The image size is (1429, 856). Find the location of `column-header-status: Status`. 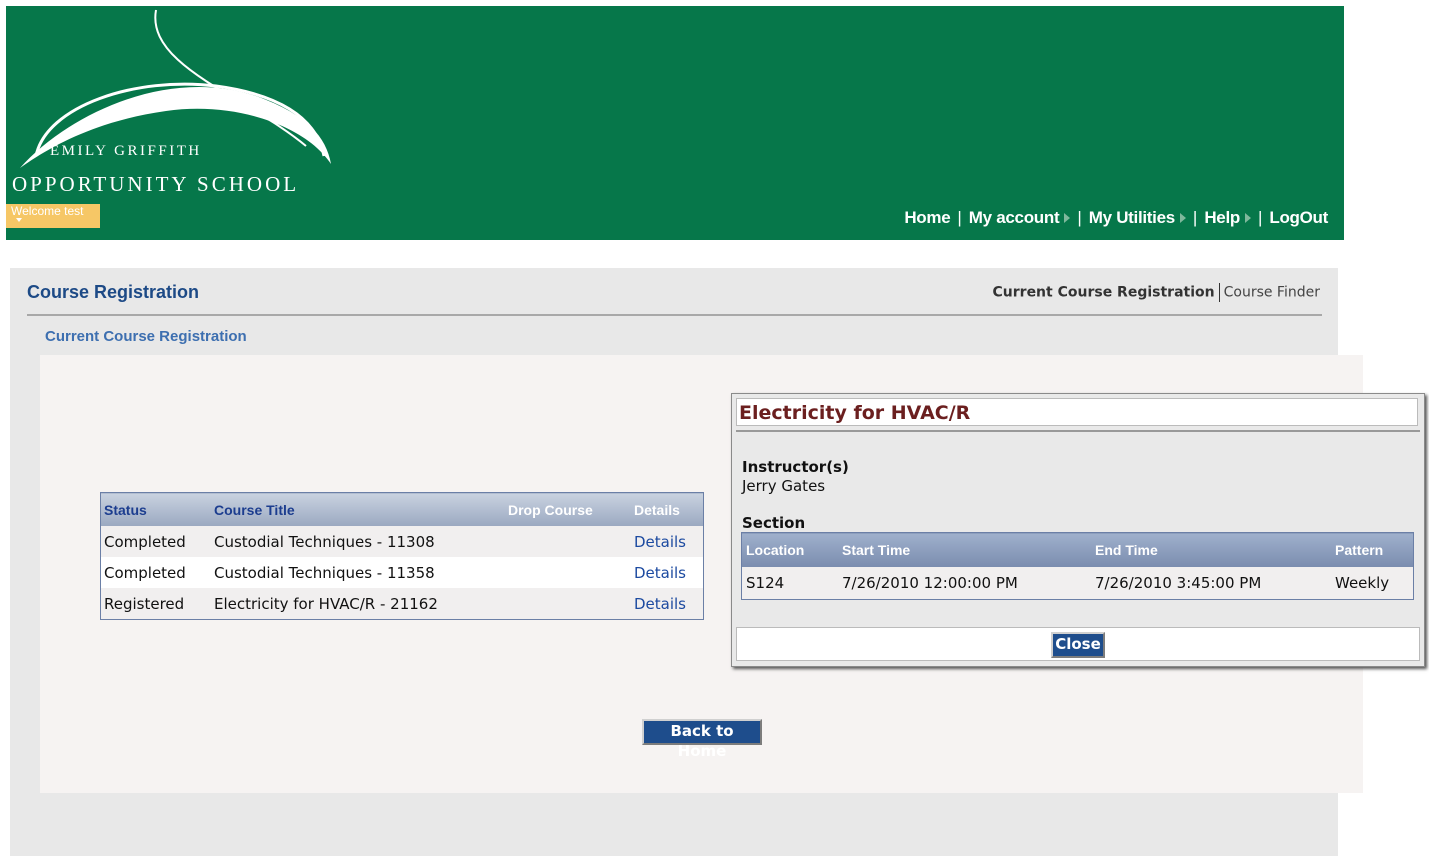

column-header-status: Status is located at coordinates (155, 509).